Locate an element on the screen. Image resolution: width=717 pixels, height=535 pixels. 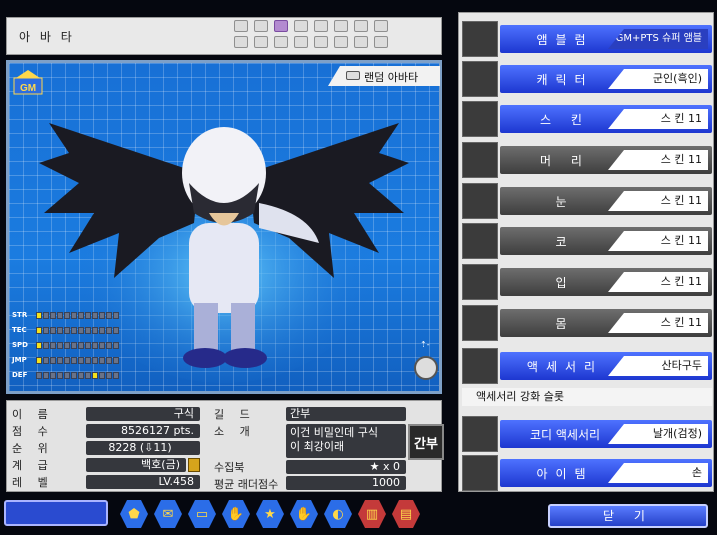
part-name: 눈 is located at coordinates (565, 202).